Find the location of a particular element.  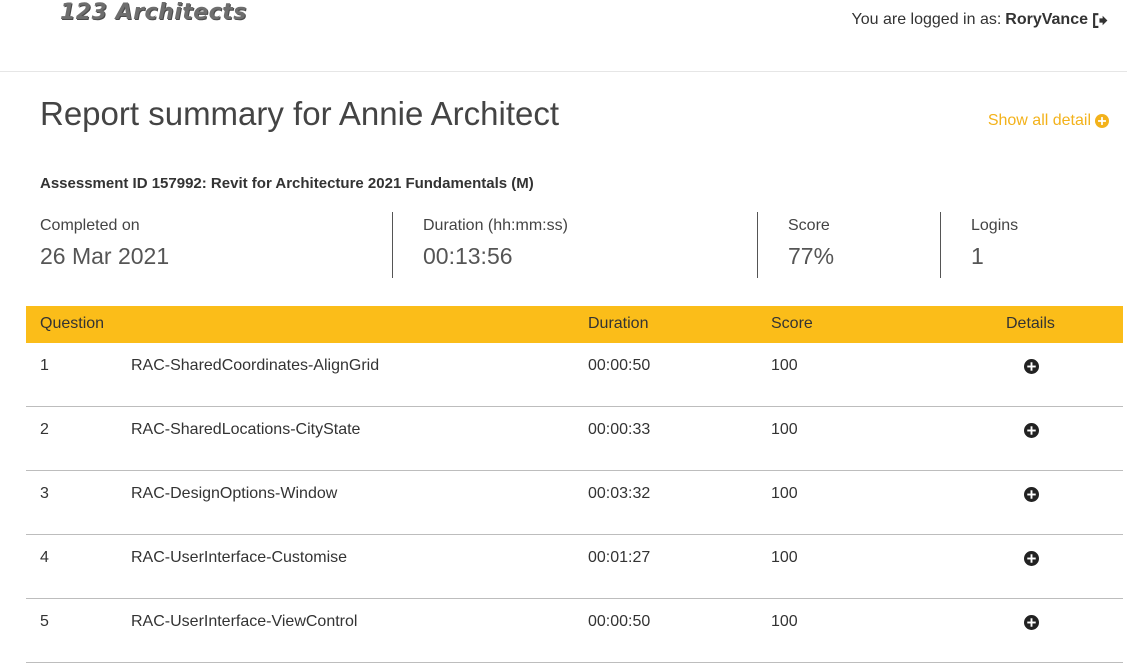

table-row: 3 RAC-DesignOptions-Window 00:03:32 100 is located at coordinates (574, 503).